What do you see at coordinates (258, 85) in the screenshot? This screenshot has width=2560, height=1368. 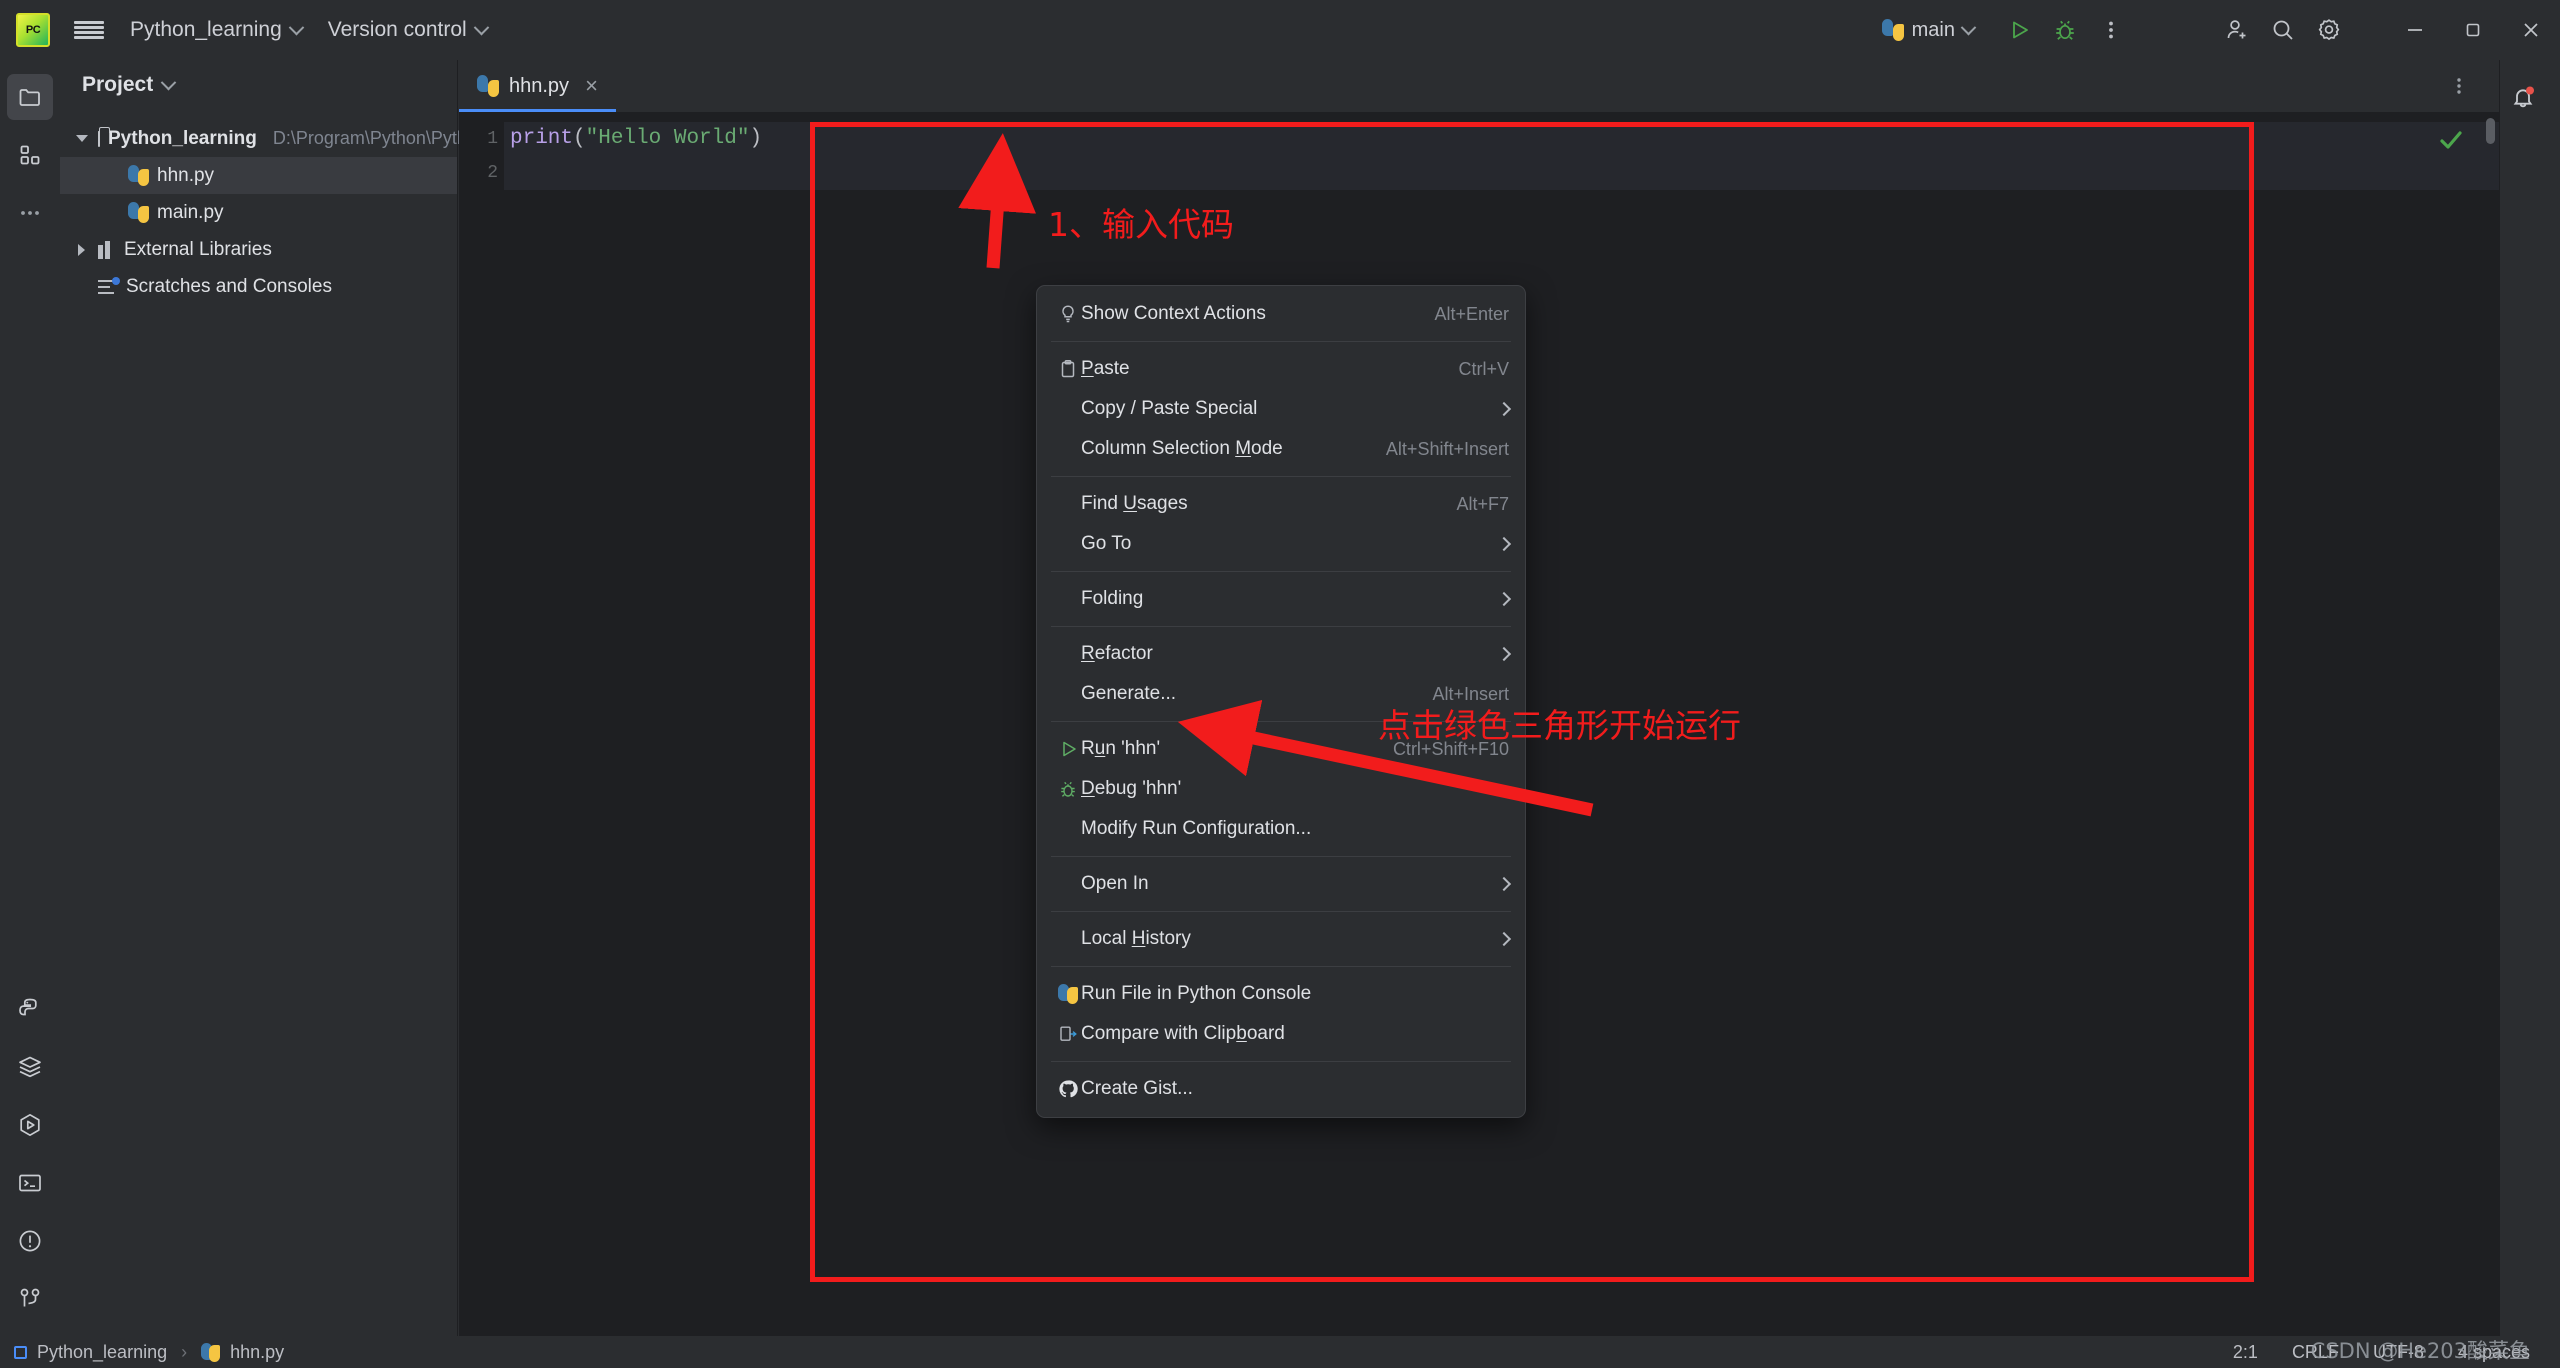 I see `project-panel-header: Project` at bounding box center [258, 85].